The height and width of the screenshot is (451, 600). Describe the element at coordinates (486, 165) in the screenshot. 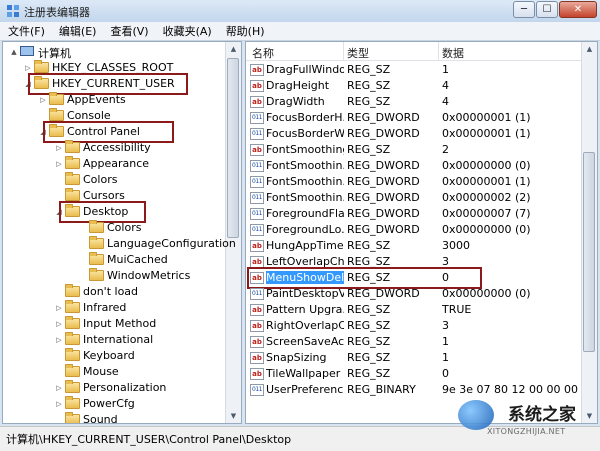

I see `value-data: 0x00000000 (0)` at that location.